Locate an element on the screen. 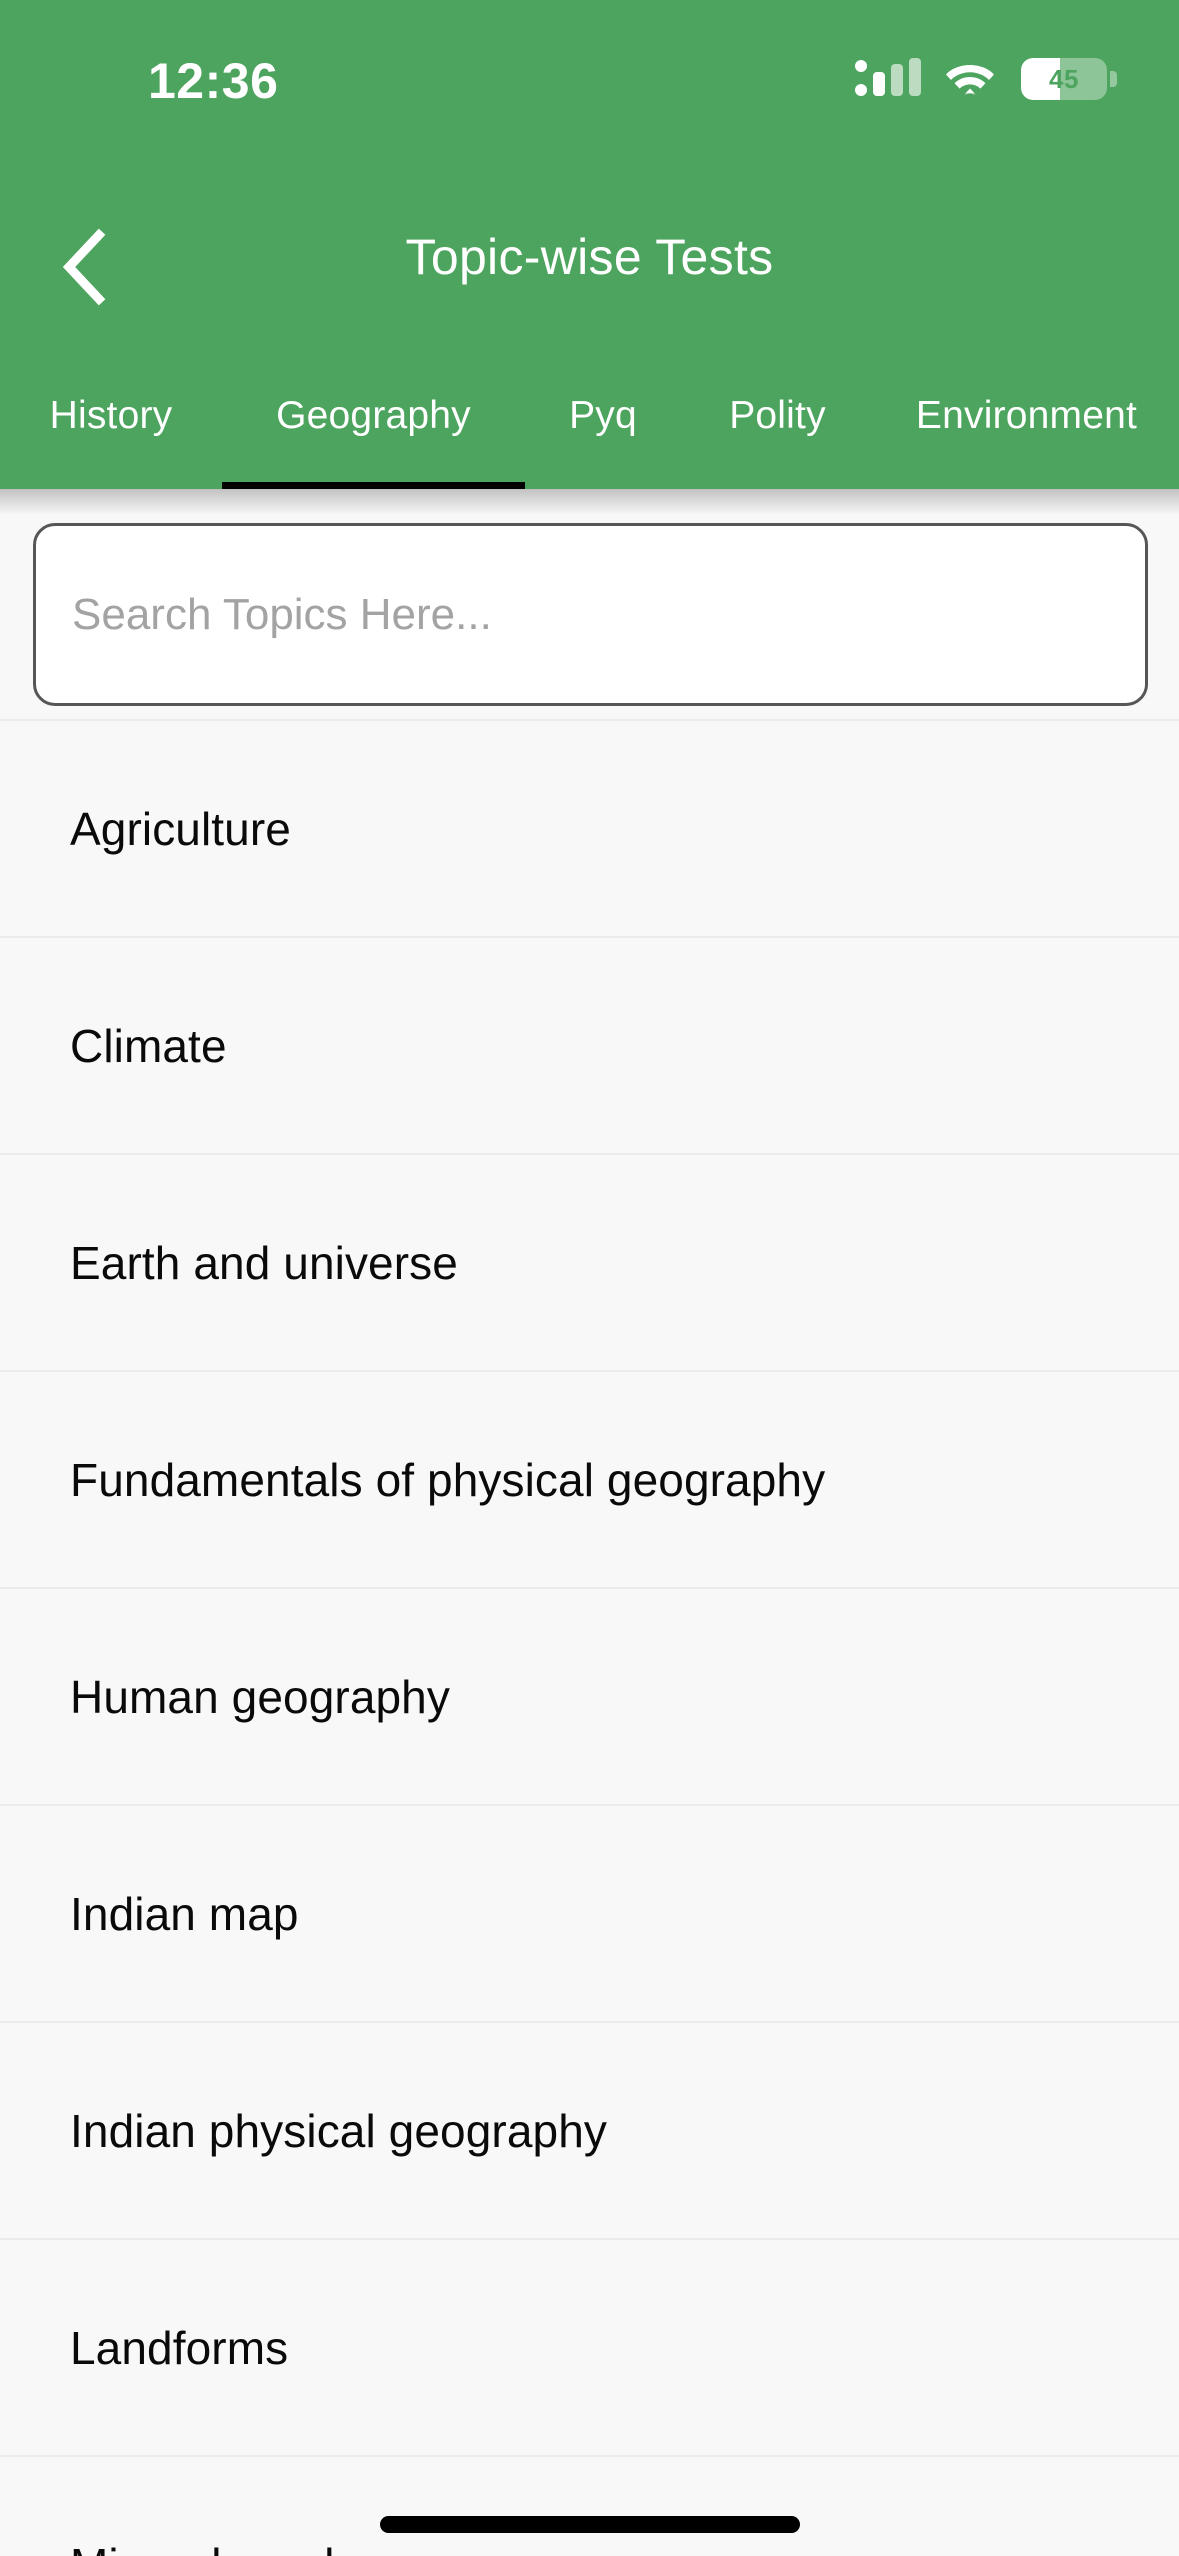  search-box is located at coordinates (590, 614).